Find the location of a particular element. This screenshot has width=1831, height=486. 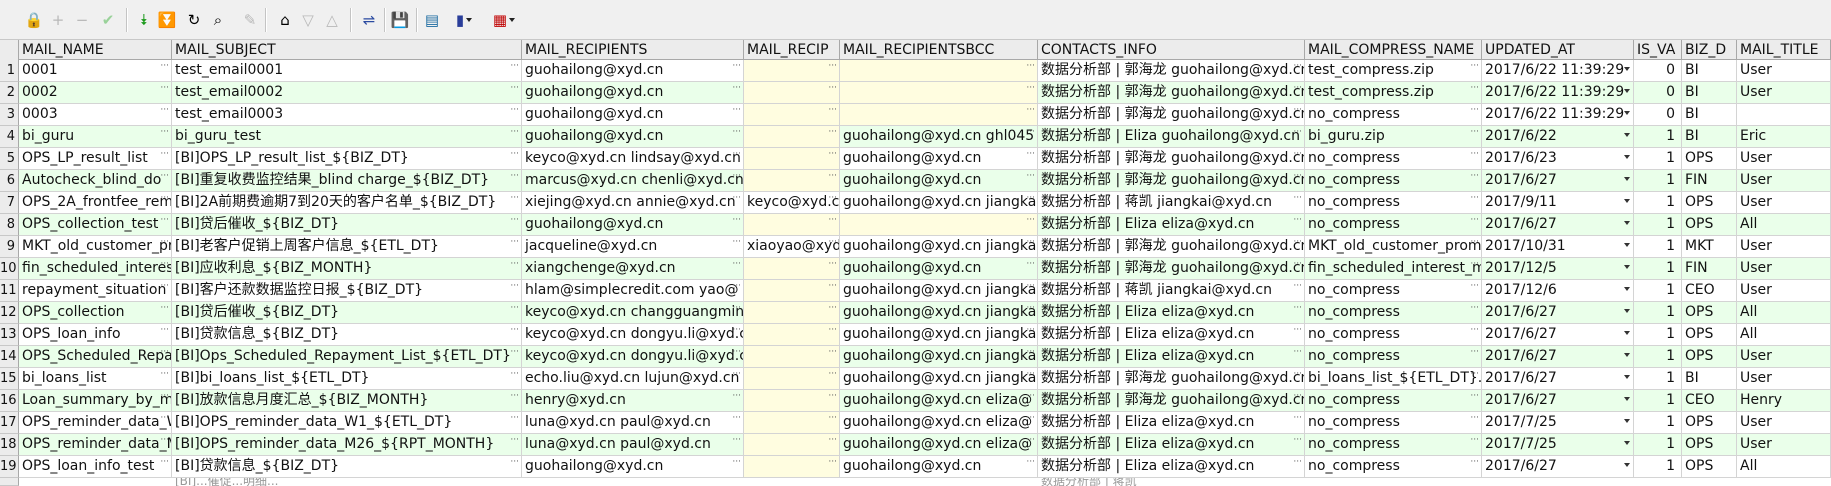

save-button: 💾 is located at coordinates (400, 20).